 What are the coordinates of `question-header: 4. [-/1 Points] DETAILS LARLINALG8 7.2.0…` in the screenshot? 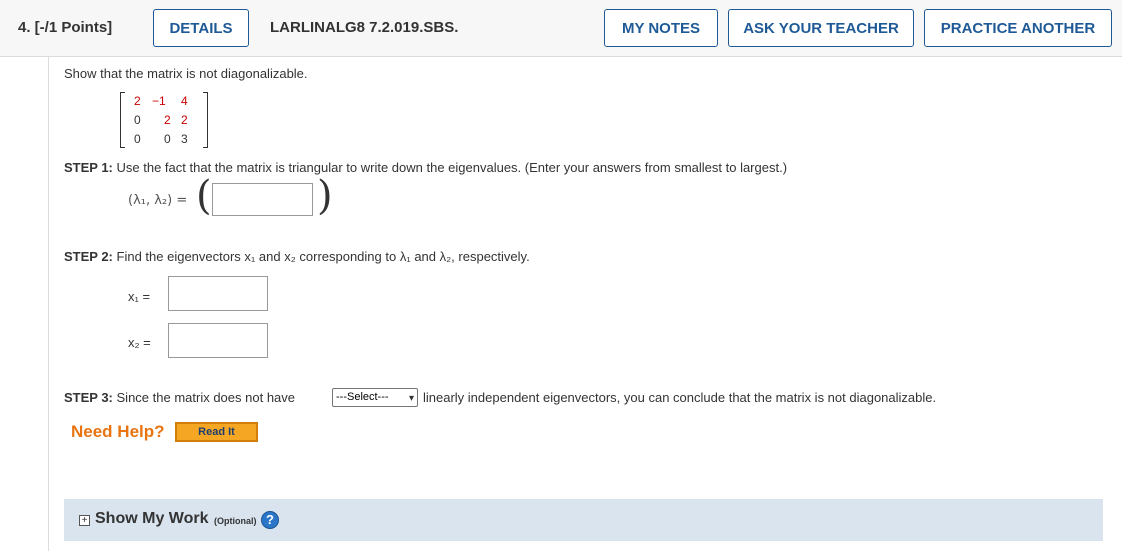 It's located at (561, 28).